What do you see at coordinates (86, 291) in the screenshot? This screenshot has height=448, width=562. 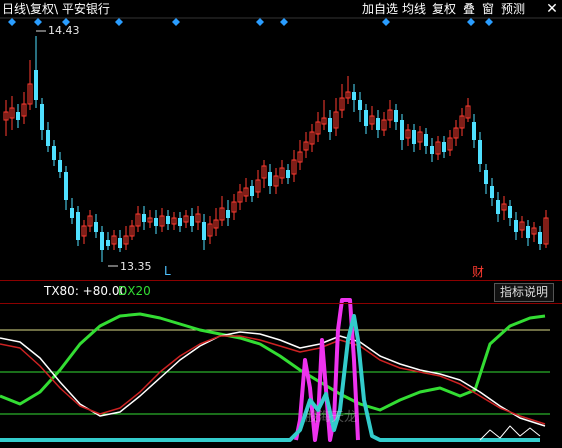 I see `tx-label: TX80: +80.00` at bounding box center [86, 291].